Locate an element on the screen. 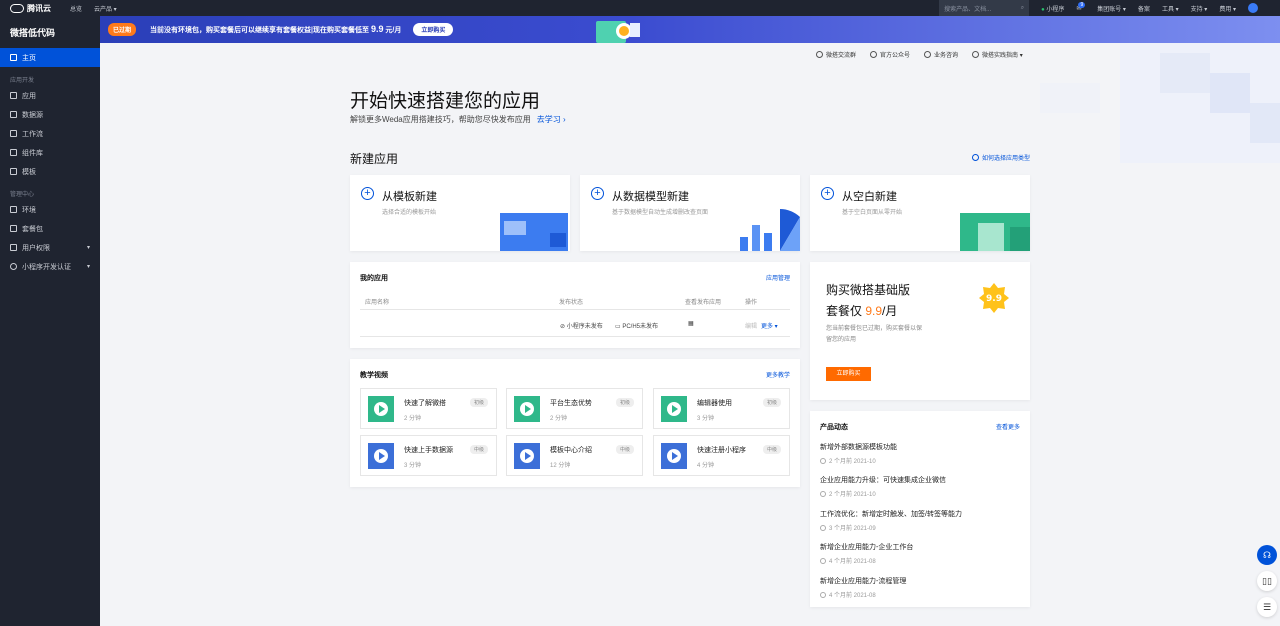  tencent-cloud-logo: 腾讯云 is located at coordinates (35, 8).